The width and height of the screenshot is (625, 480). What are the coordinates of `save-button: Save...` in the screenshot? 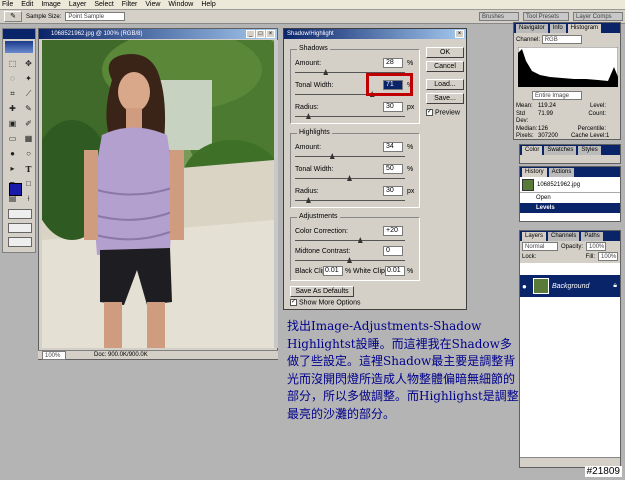 It's located at (445, 98).